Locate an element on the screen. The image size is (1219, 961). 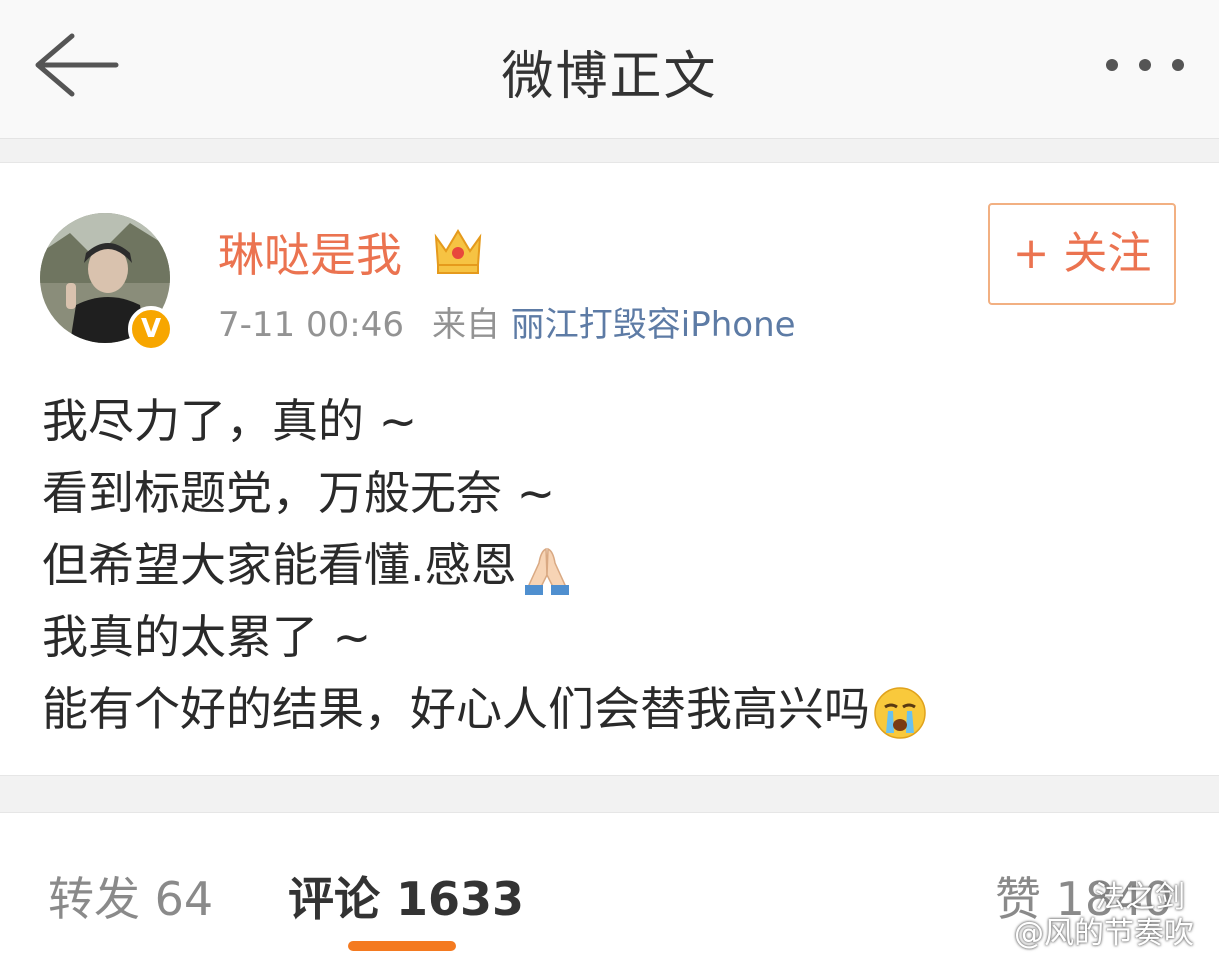
post-source-link: 丽江打毁容iPhone is located at coordinates (653, 325).